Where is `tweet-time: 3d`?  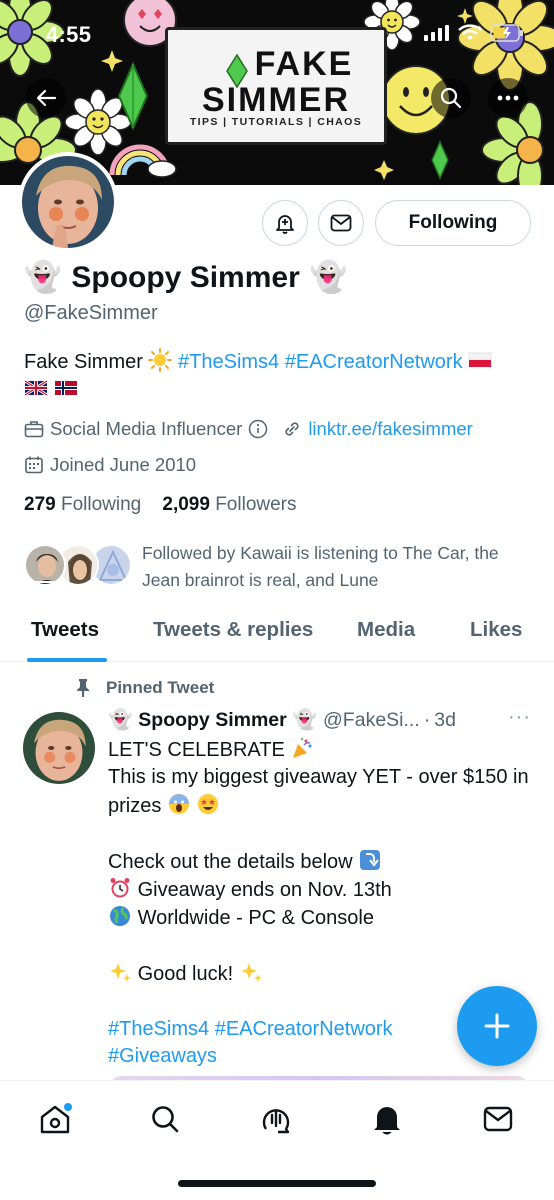
tweet-time: 3d is located at coordinates (445, 719).